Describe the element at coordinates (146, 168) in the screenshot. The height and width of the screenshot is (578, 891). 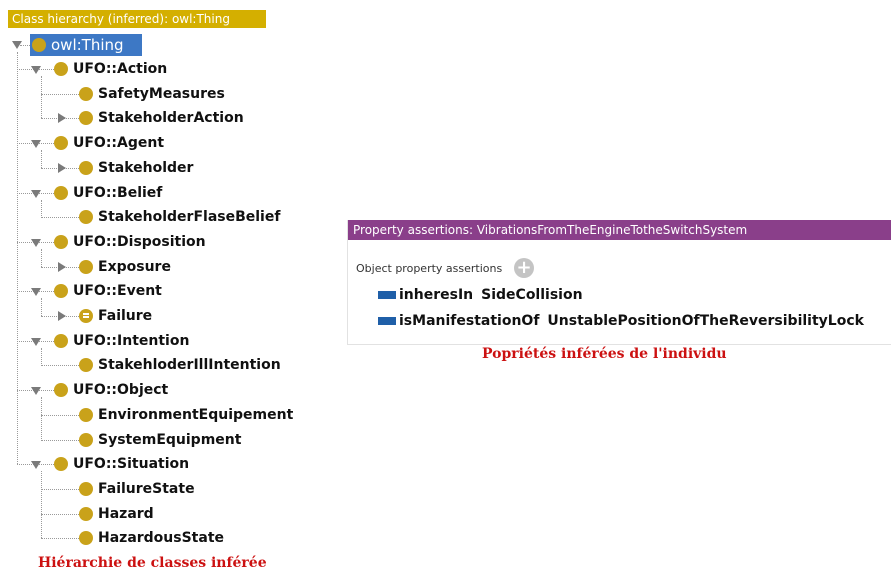
I see `tree-node-label: Stakeholder` at that location.